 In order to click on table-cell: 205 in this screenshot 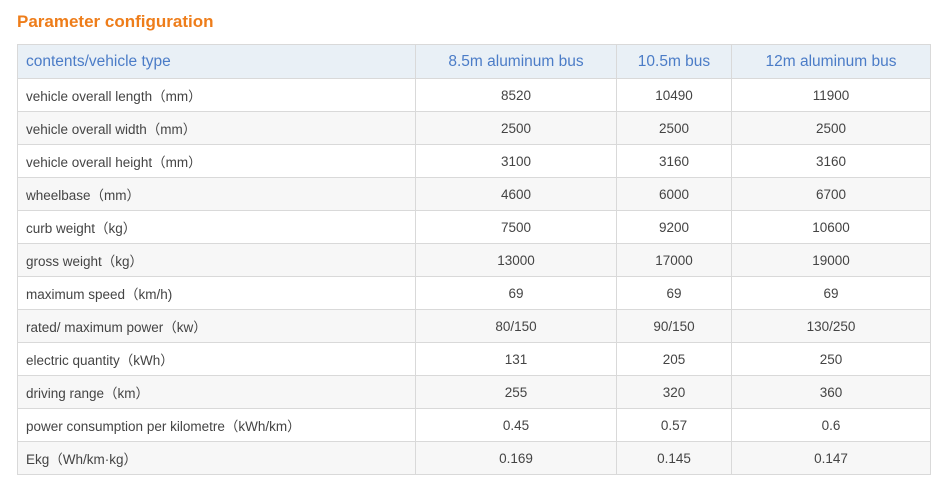, I will do `click(674, 359)`.